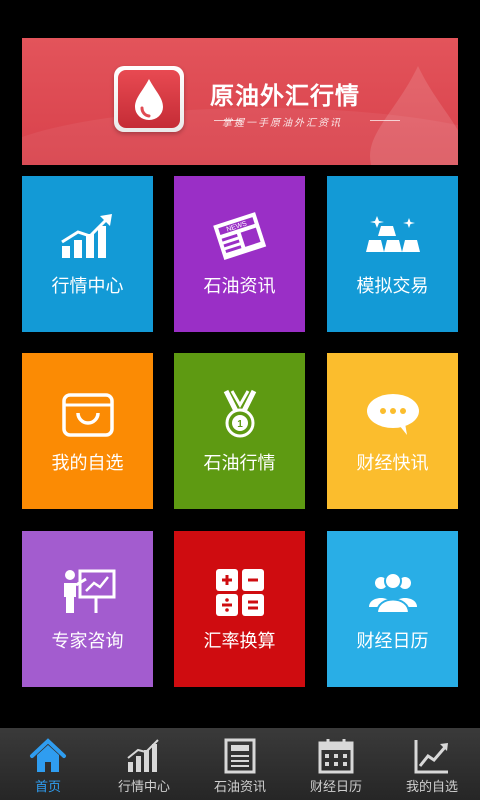  I want to click on chart-up-icon, so click(88, 237).